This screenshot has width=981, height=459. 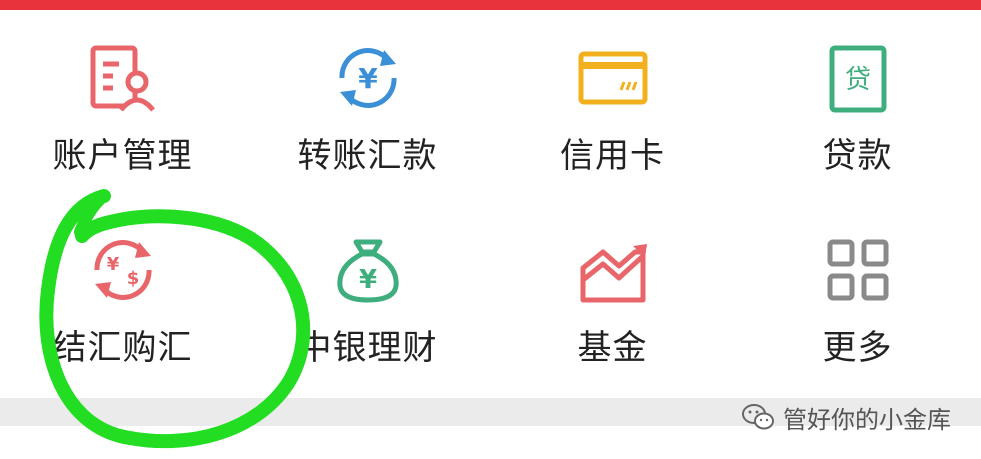 I want to click on menu-item-label: 贷款, so click(x=857, y=156).